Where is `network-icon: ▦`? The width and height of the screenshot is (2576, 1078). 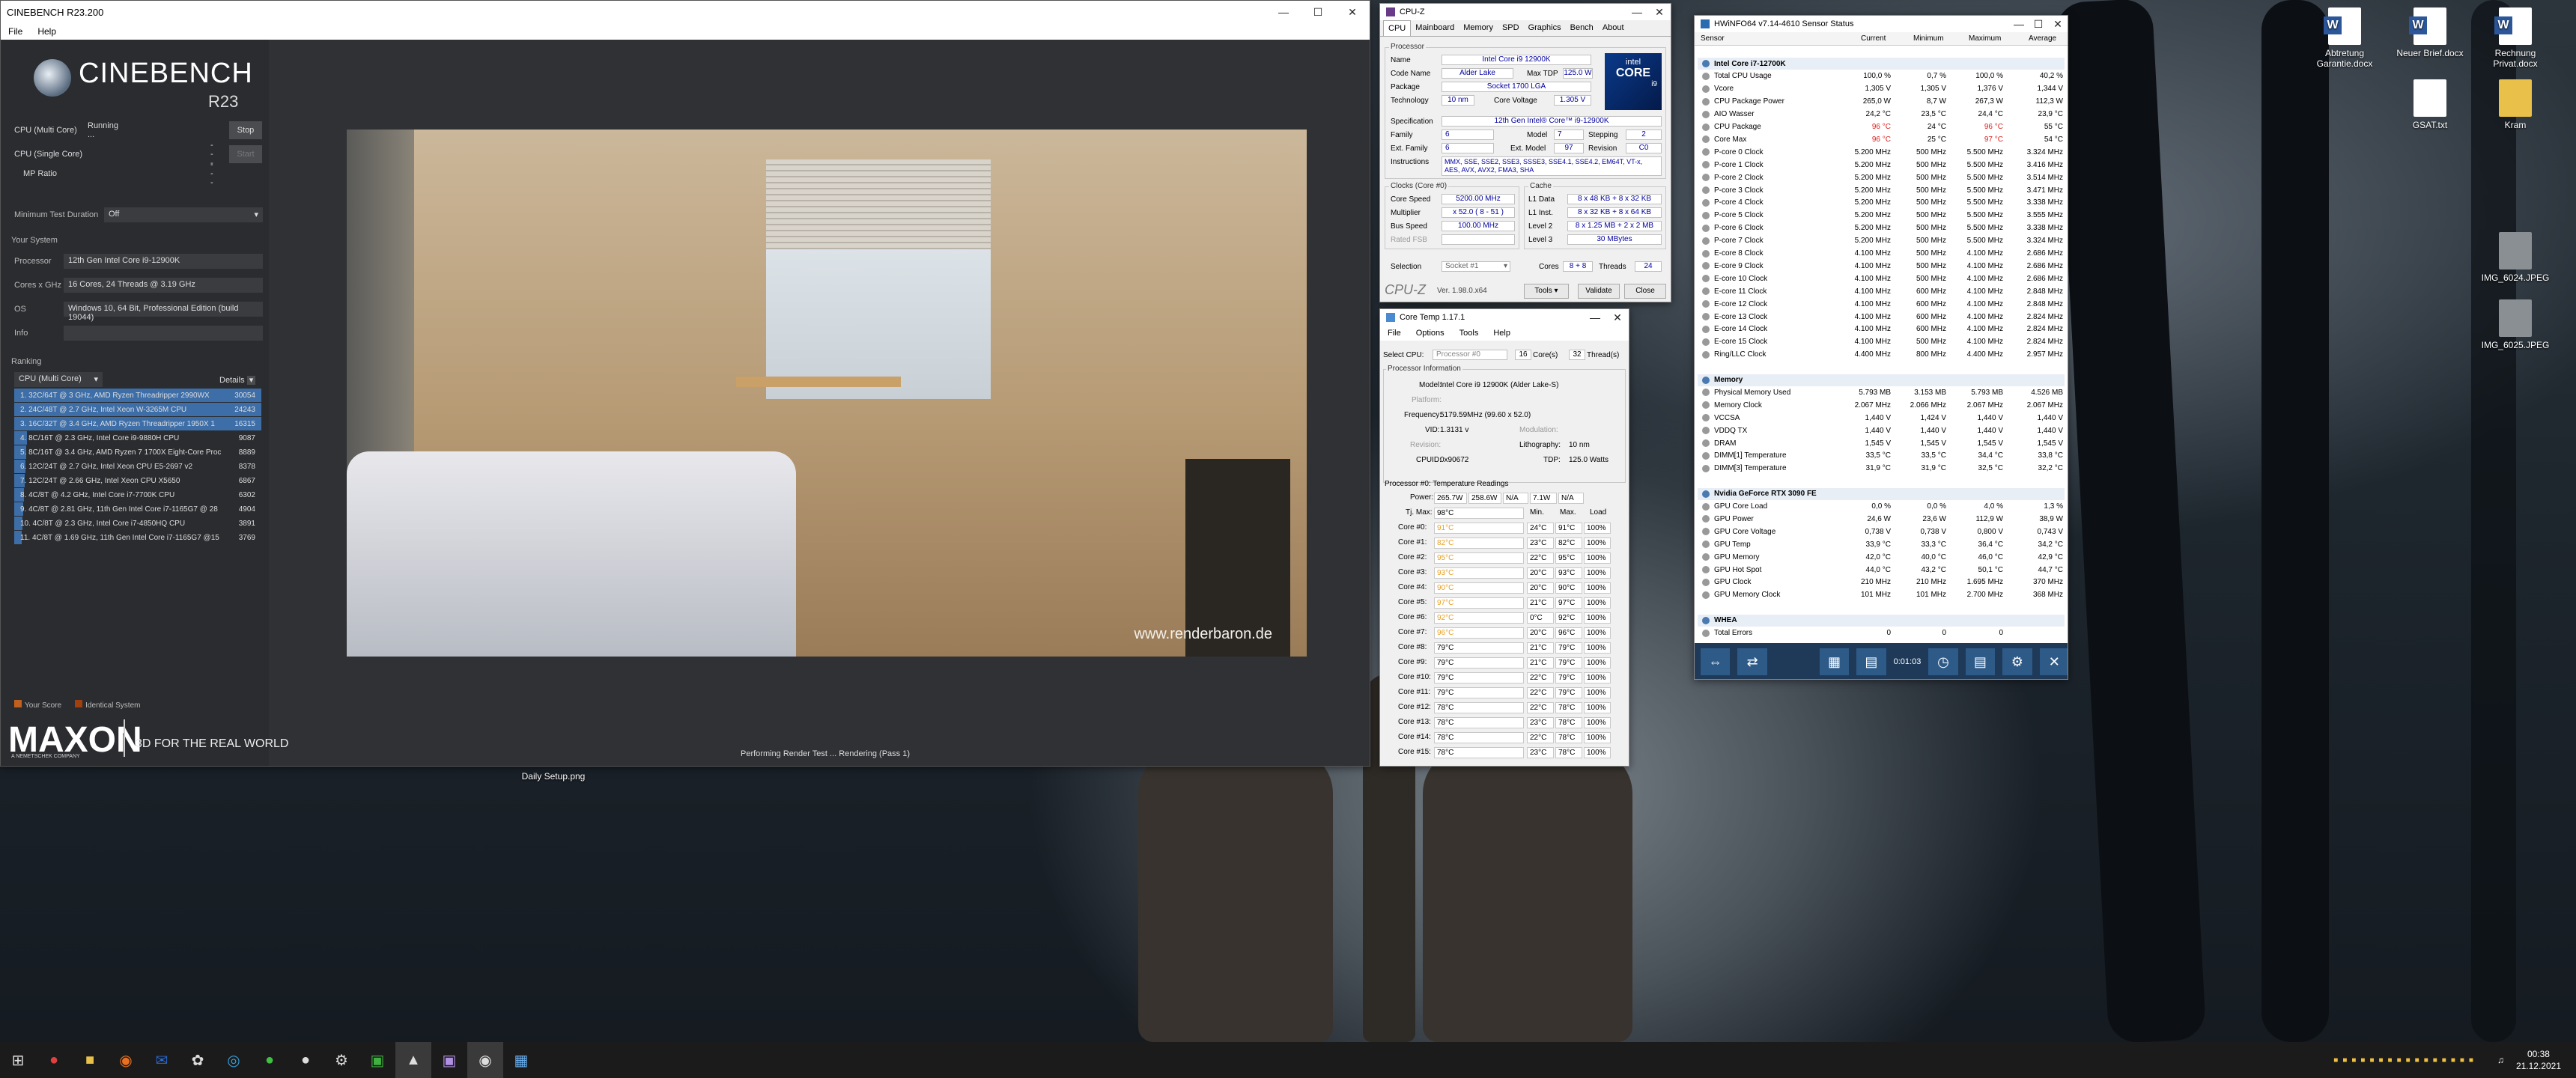 network-icon: ▦ is located at coordinates (1834, 661).